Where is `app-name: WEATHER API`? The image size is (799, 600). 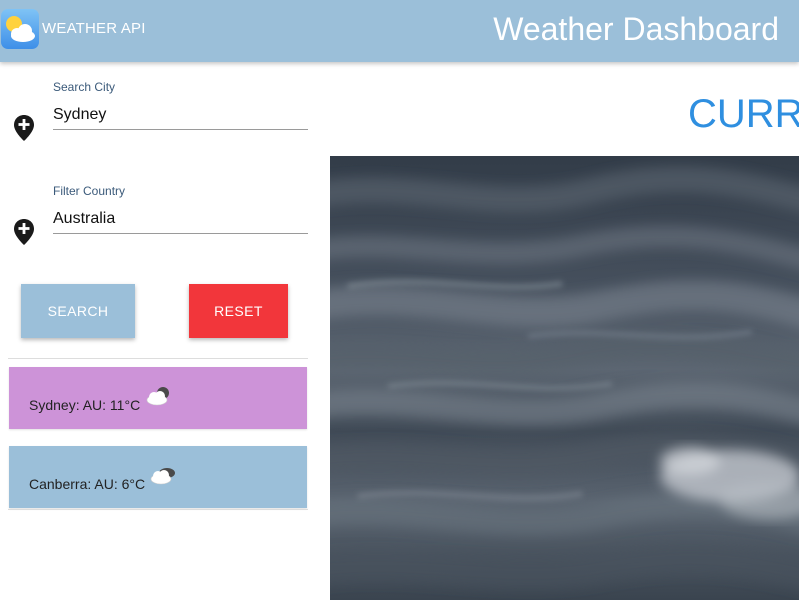
app-name: WEATHER API is located at coordinates (94, 28).